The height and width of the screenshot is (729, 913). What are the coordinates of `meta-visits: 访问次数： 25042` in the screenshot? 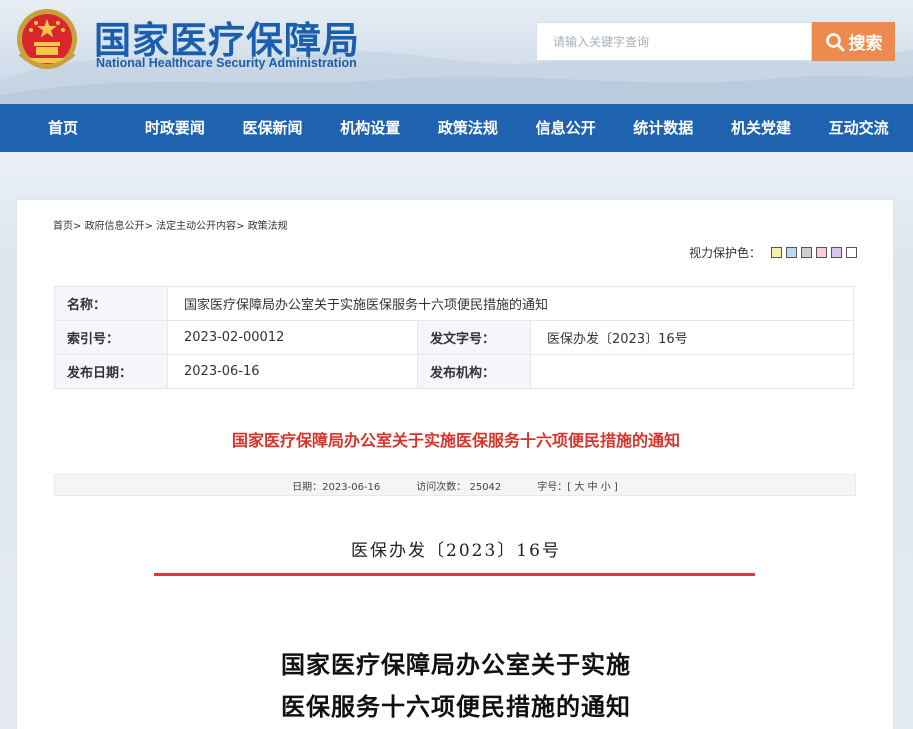 It's located at (459, 487).